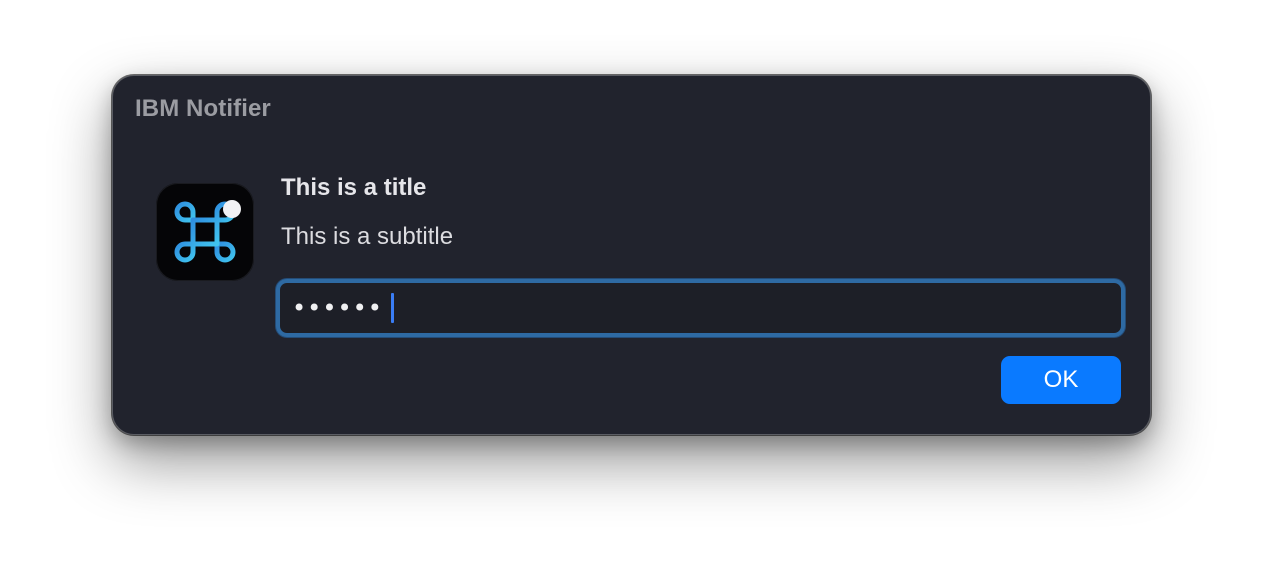 The image size is (1264, 584). Describe the element at coordinates (392, 308) in the screenshot. I see `text-caret` at that location.